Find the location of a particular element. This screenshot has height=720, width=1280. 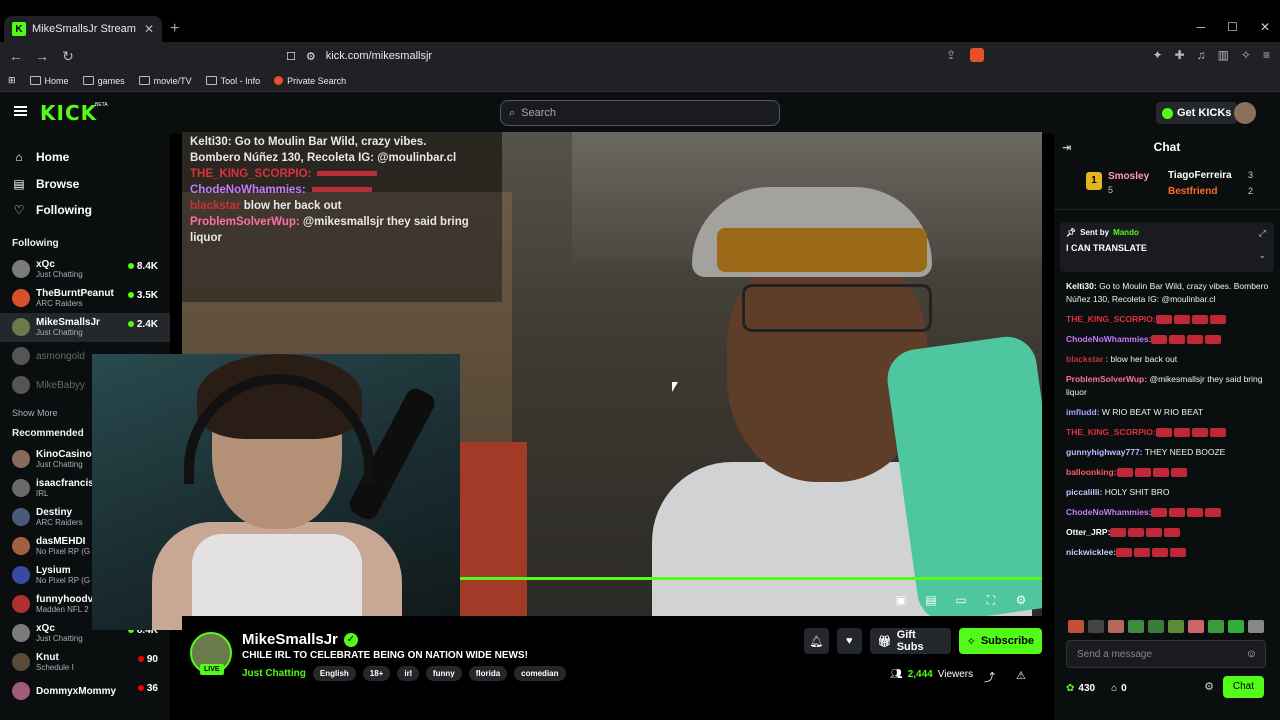

sidebar-channel: xQc Just Chatting 8.4K is located at coordinates (85, 269).